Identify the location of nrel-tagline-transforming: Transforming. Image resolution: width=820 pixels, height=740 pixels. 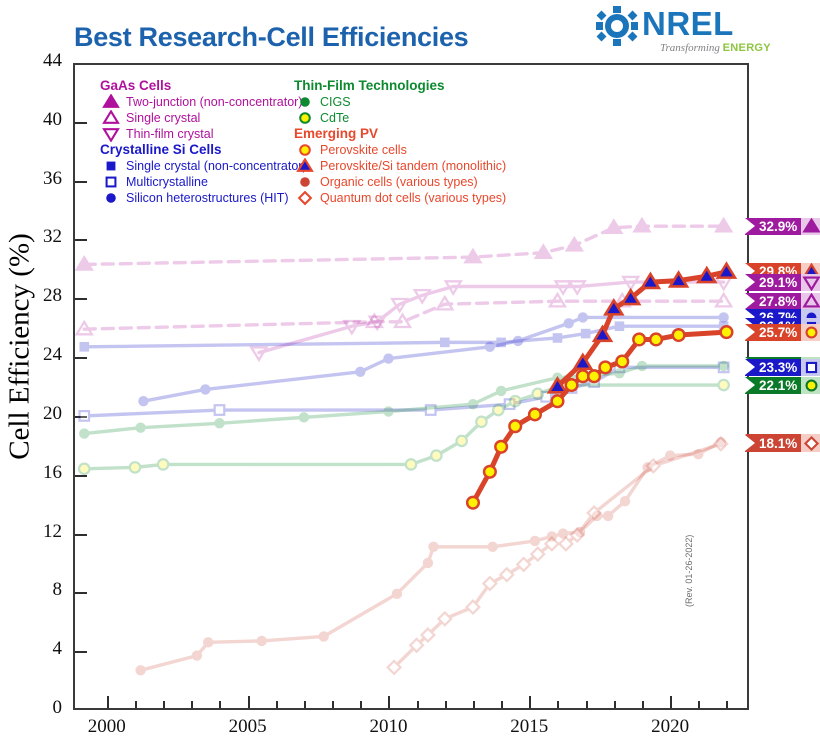
(691, 48).